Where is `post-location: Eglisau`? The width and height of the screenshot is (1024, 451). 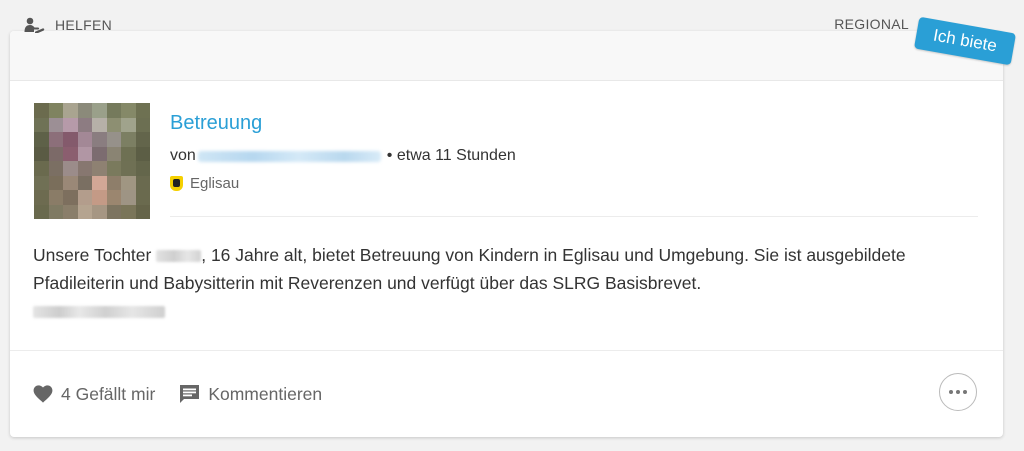 post-location: Eglisau is located at coordinates (204, 183).